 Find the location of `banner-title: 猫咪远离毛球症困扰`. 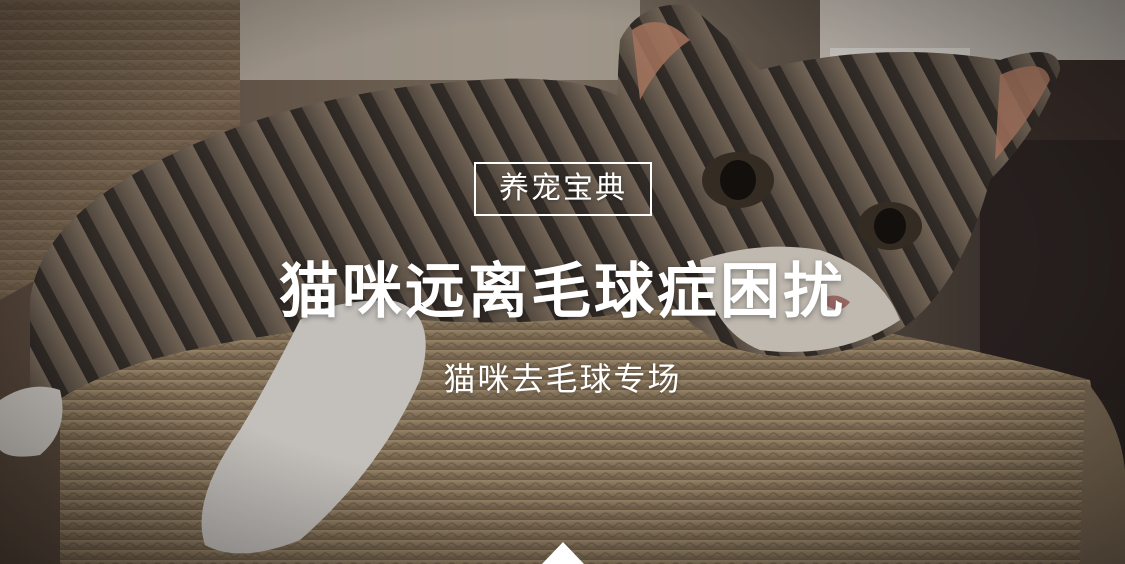

banner-title: 猫咪远离毛球症困扰 is located at coordinates (562, 292).